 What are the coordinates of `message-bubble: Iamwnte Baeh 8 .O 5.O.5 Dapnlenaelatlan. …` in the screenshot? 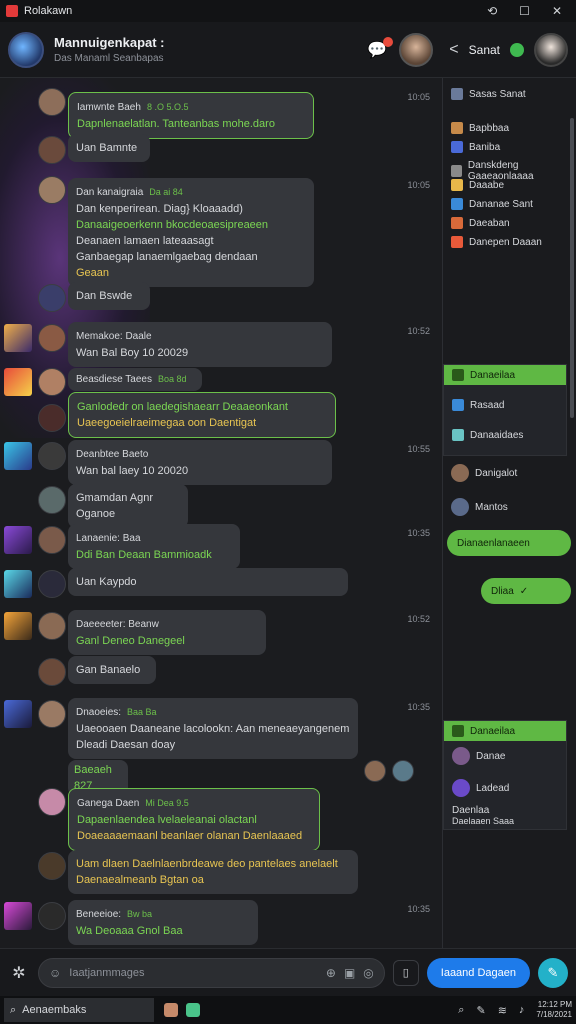 It's located at (191, 115).